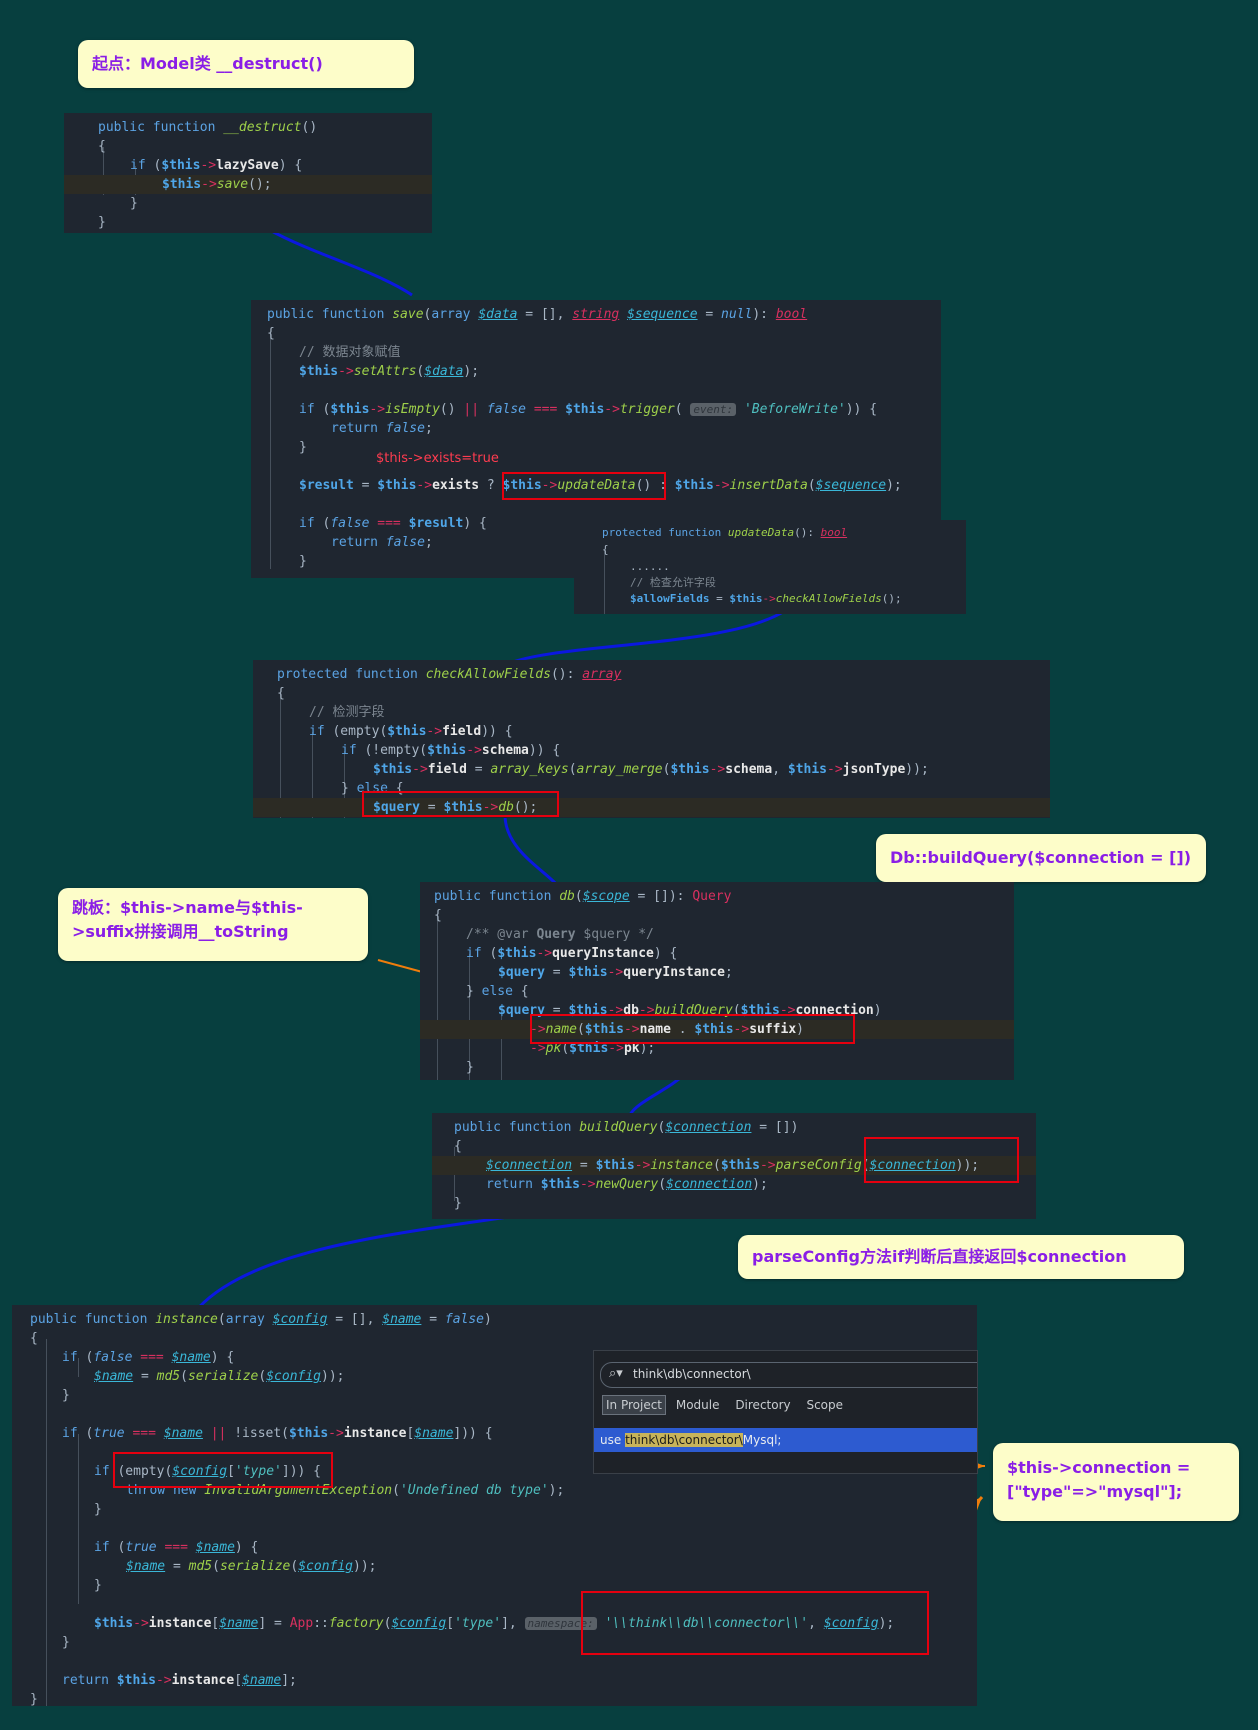  Describe the element at coordinates (634, 1405) in the screenshot. I see `tab-in-project: In Project` at that location.